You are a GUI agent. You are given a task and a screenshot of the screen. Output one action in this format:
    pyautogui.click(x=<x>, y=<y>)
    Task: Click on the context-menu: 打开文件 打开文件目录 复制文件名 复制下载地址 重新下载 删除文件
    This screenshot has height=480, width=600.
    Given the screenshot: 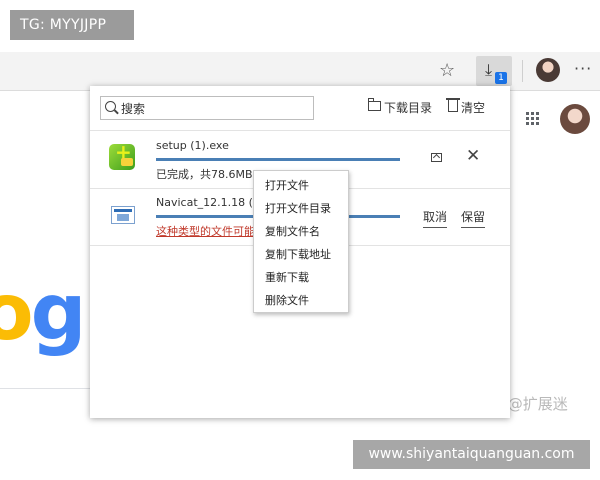 What is the action you would take?
    pyautogui.click(x=301, y=241)
    